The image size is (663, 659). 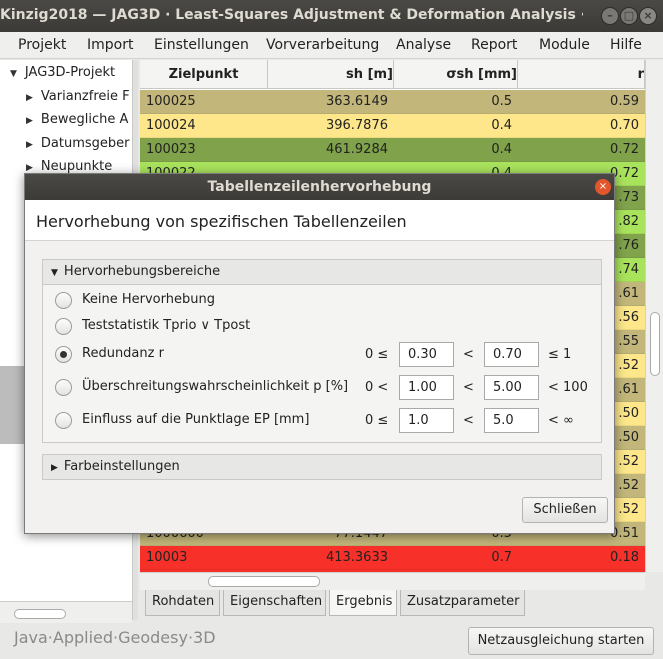 What do you see at coordinates (564, 45) in the screenshot?
I see `menu-module: Module` at bounding box center [564, 45].